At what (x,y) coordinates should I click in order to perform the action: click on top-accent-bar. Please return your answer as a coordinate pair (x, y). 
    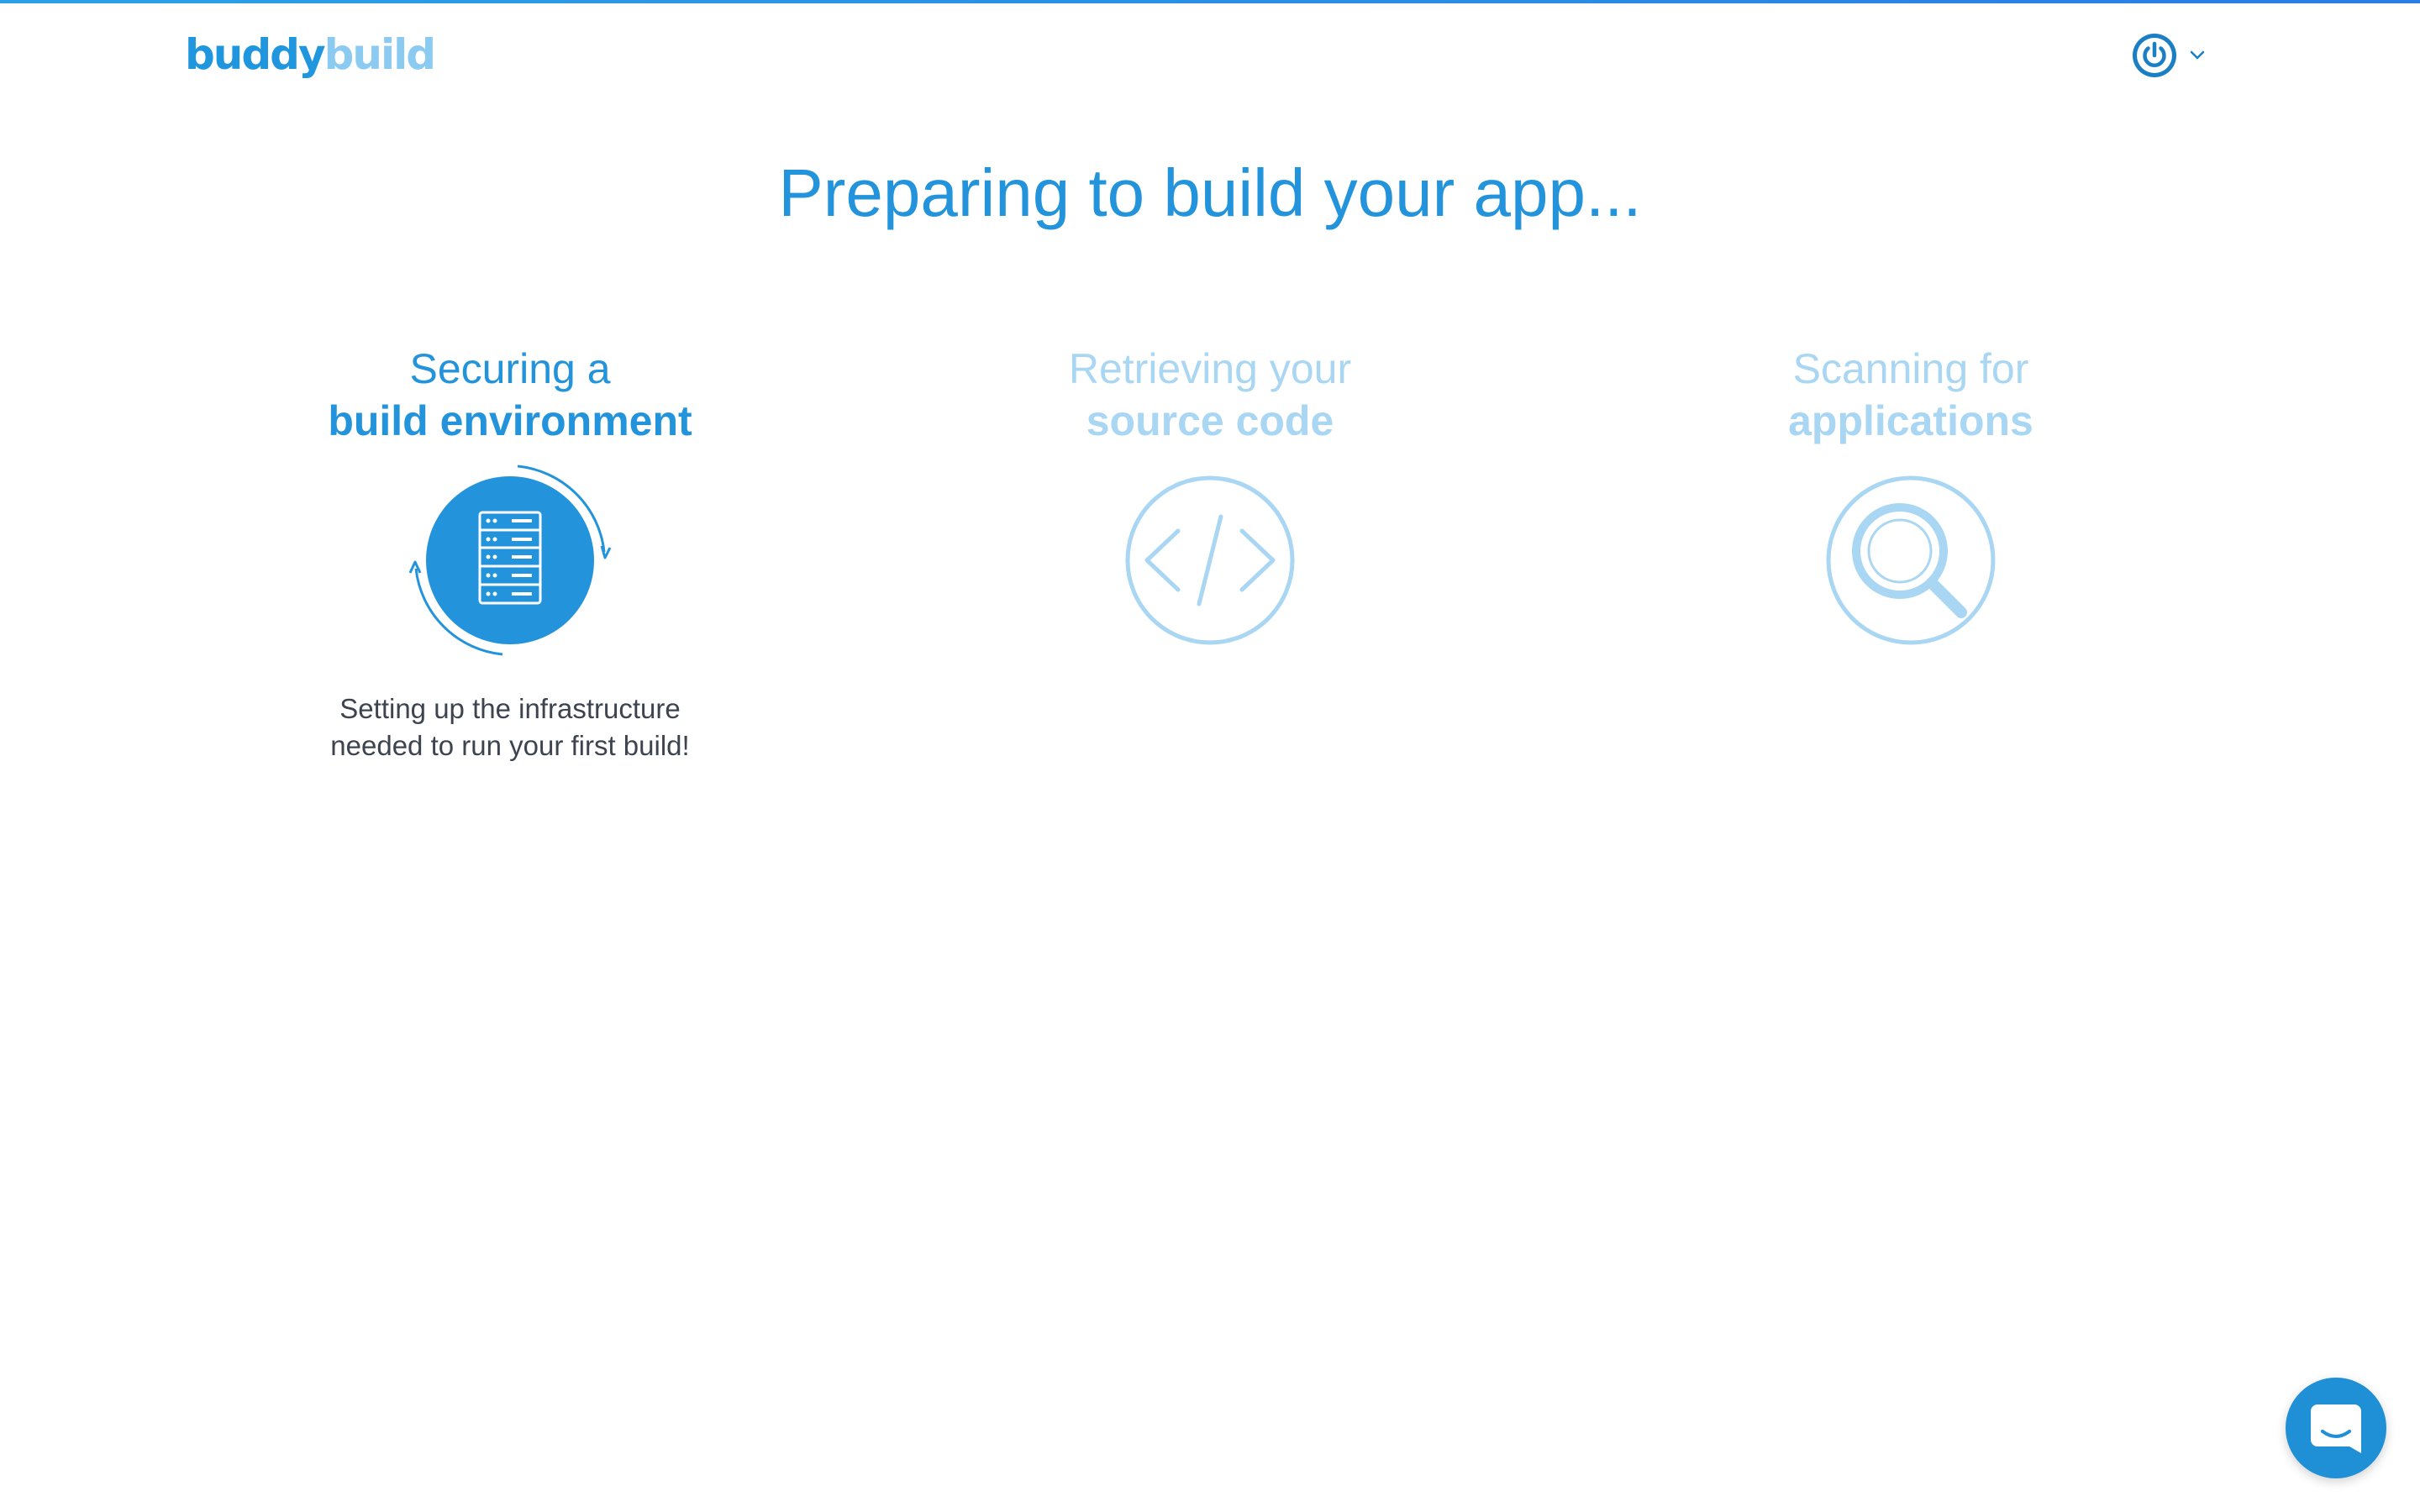
    Looking at the image, I should click on (1210, 1).